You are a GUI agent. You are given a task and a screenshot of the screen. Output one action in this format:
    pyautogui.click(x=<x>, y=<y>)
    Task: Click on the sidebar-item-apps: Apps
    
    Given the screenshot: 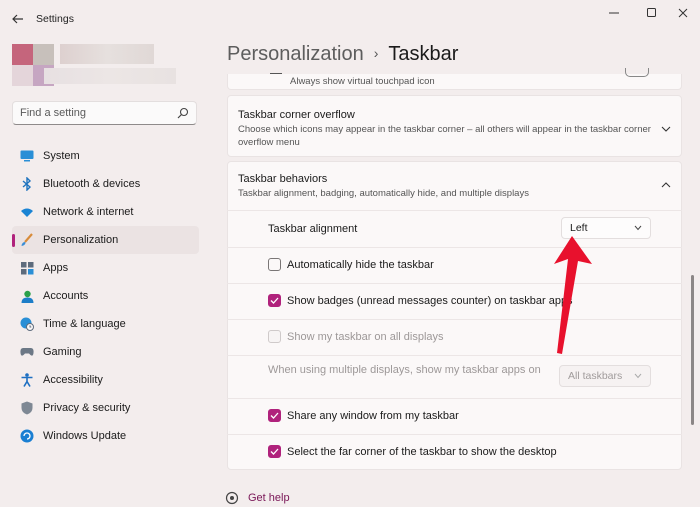 What is the action you would take?
    pyautogui.click(x=105, y=268)
    